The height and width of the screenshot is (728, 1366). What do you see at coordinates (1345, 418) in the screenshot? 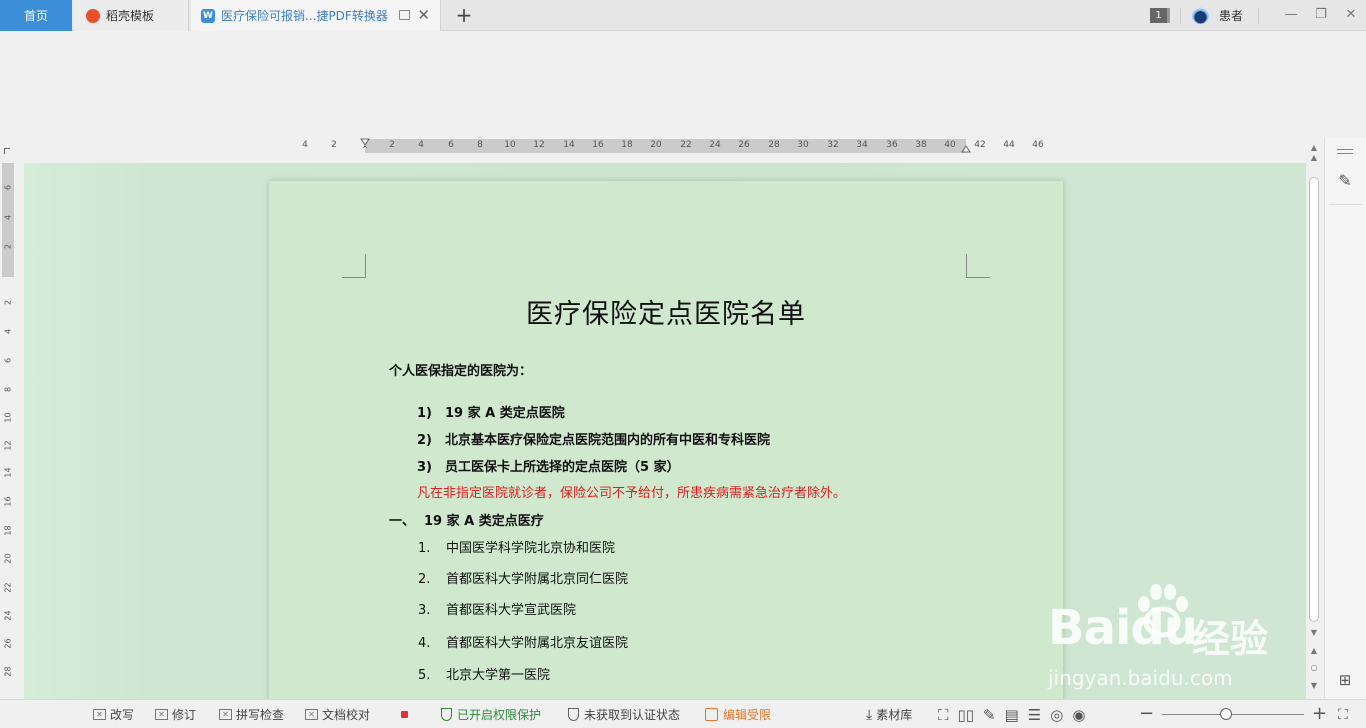
I see `side-panel: ✎ ⊞` at bounding box center [1345, 418].